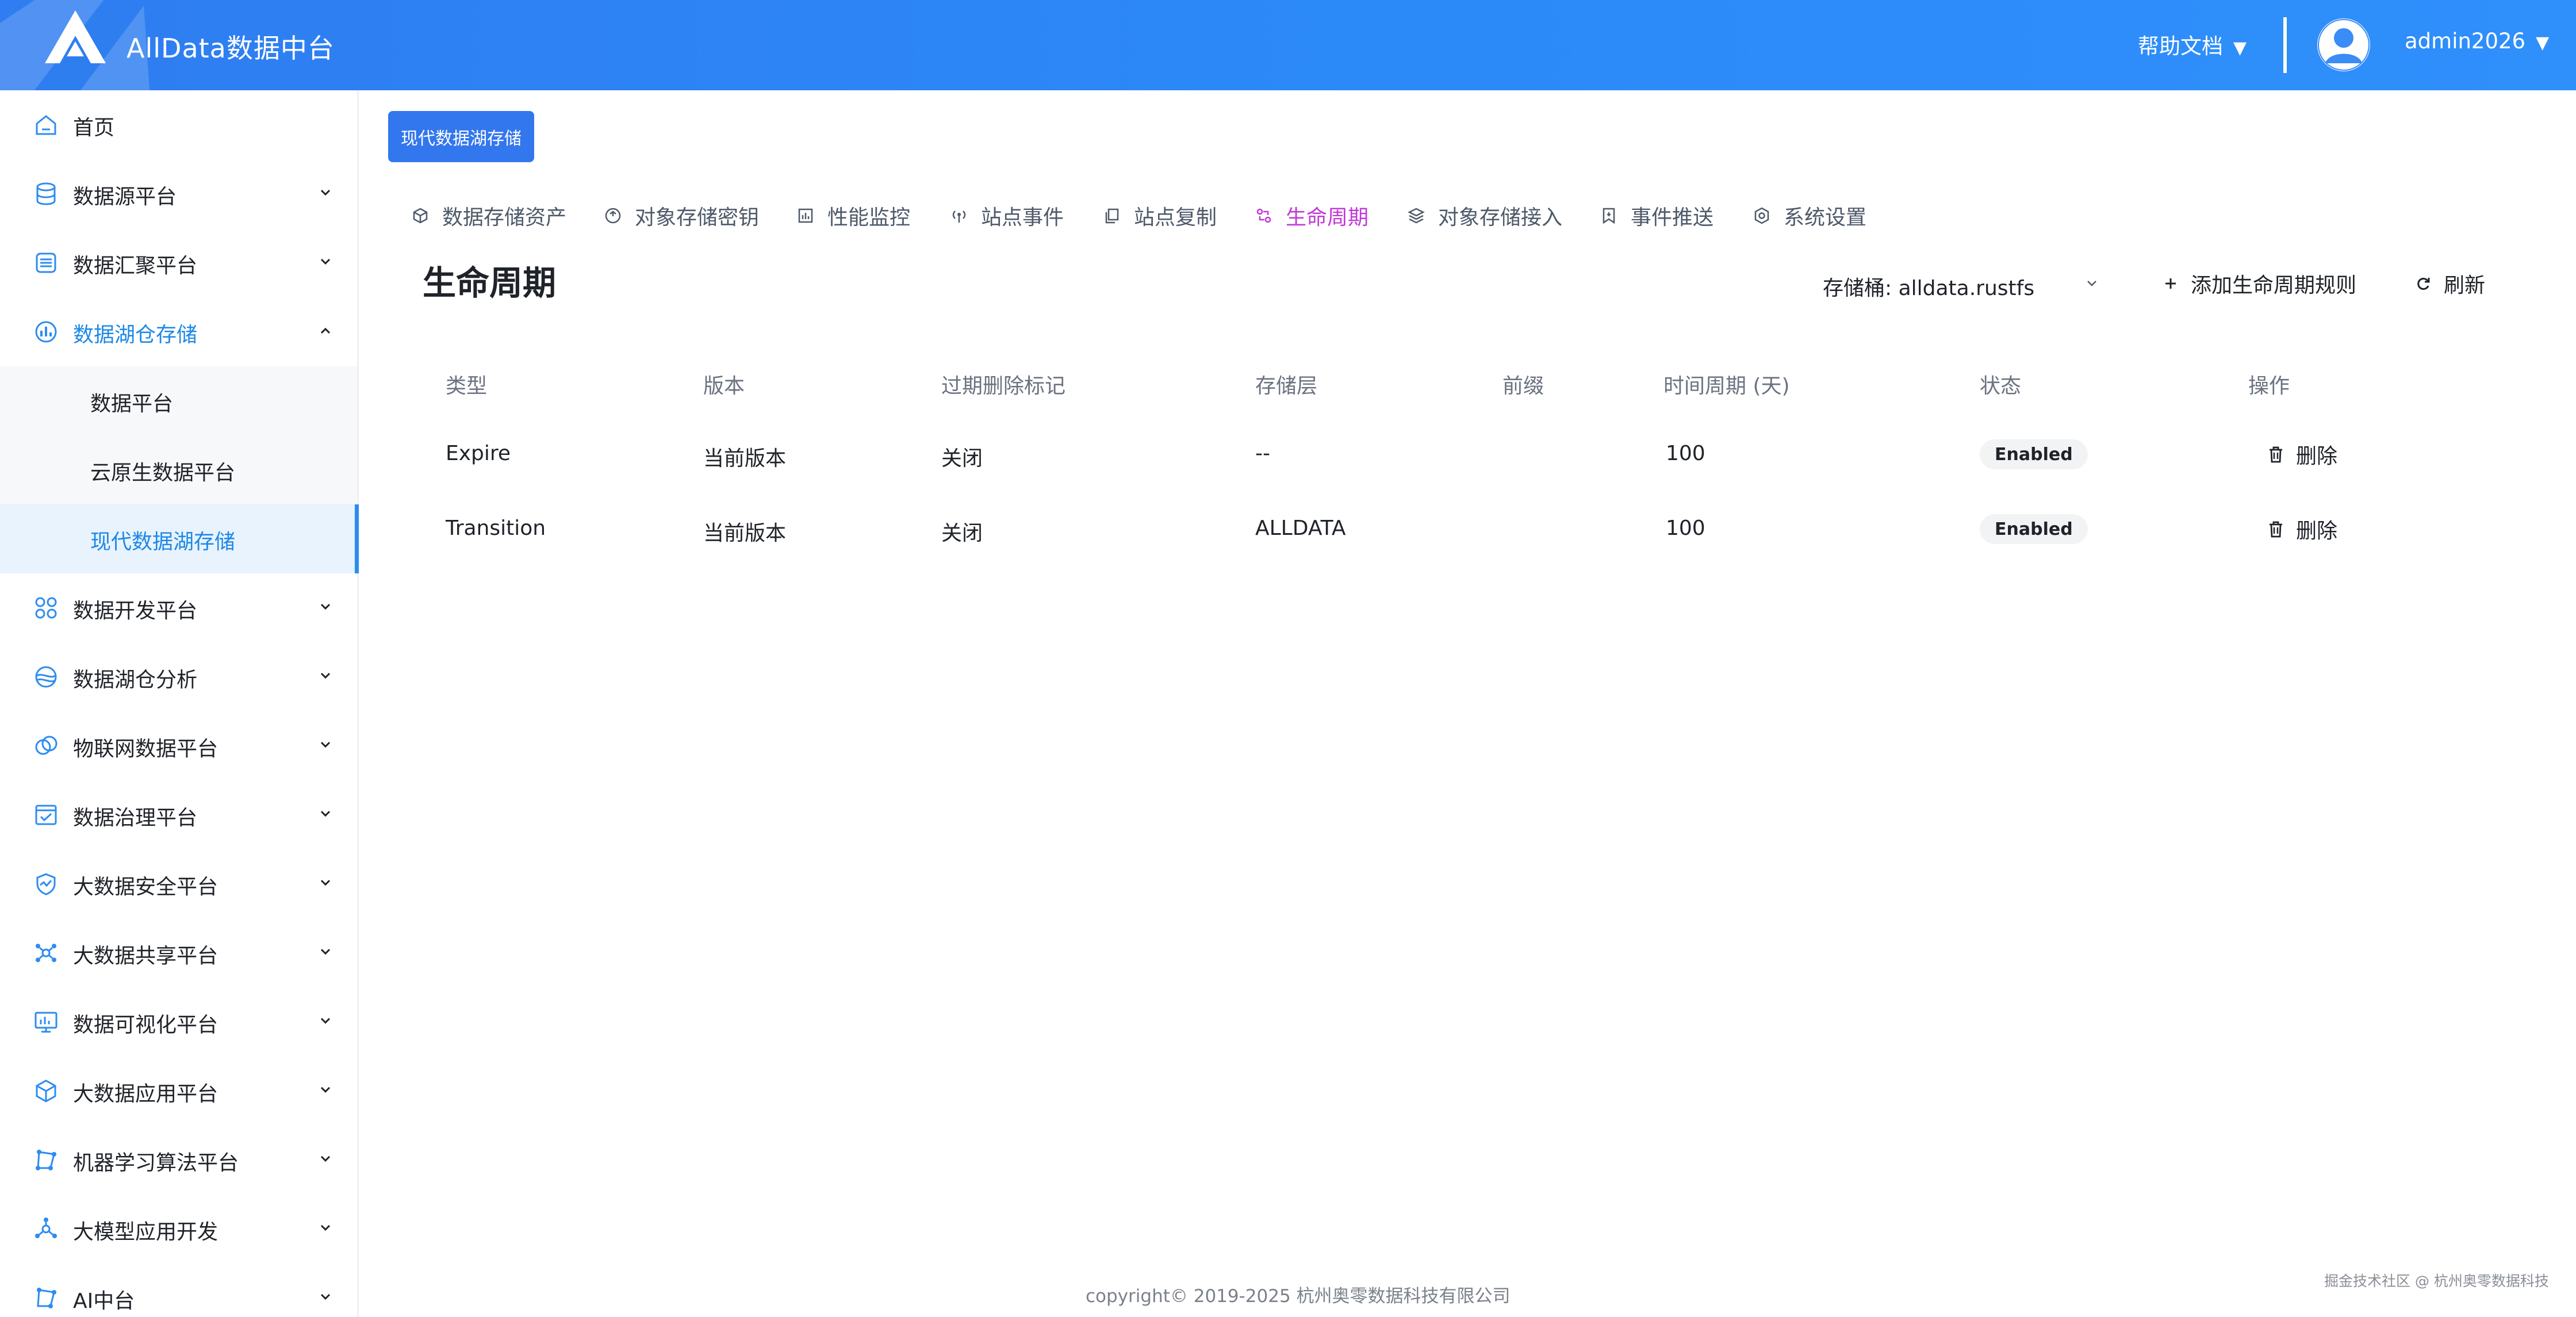 This screenshot has height=1317, width=2576. Describe the element at coordinates (1288, 45) in the screenshot. I see `top-header: AllData数据中台 帮助文档 ▼ admin2026 ▼` at that location.